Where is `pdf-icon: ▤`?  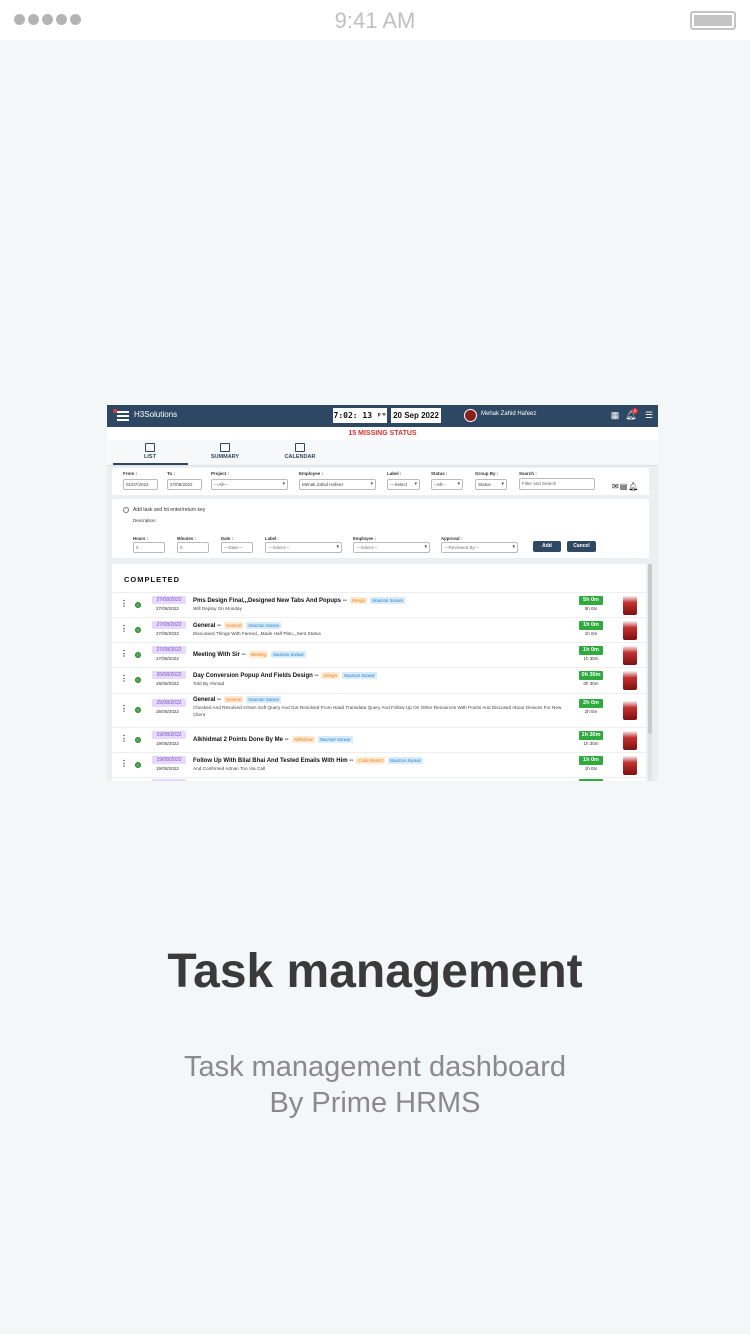 pdf-icon: ▤ is located at coordinates (624, 486).